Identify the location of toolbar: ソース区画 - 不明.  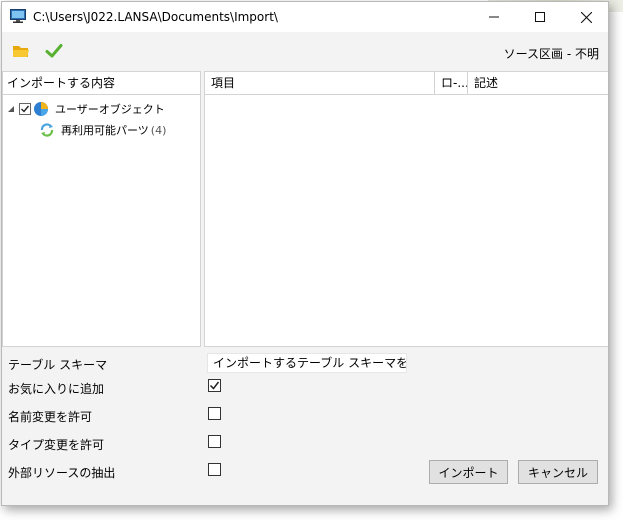
(305, 50).